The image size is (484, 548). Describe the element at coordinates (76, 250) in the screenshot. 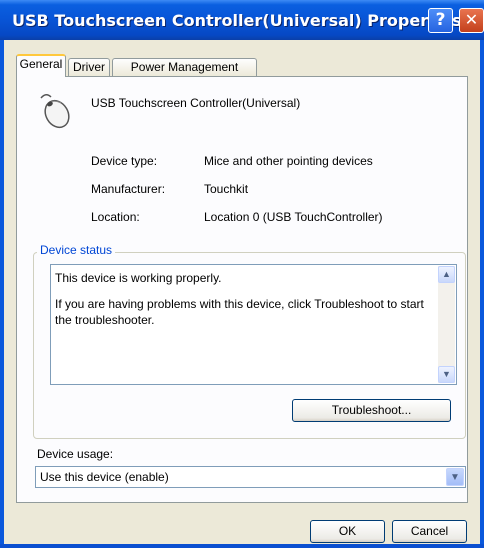

I see `device-status-title: Device status` at that location.